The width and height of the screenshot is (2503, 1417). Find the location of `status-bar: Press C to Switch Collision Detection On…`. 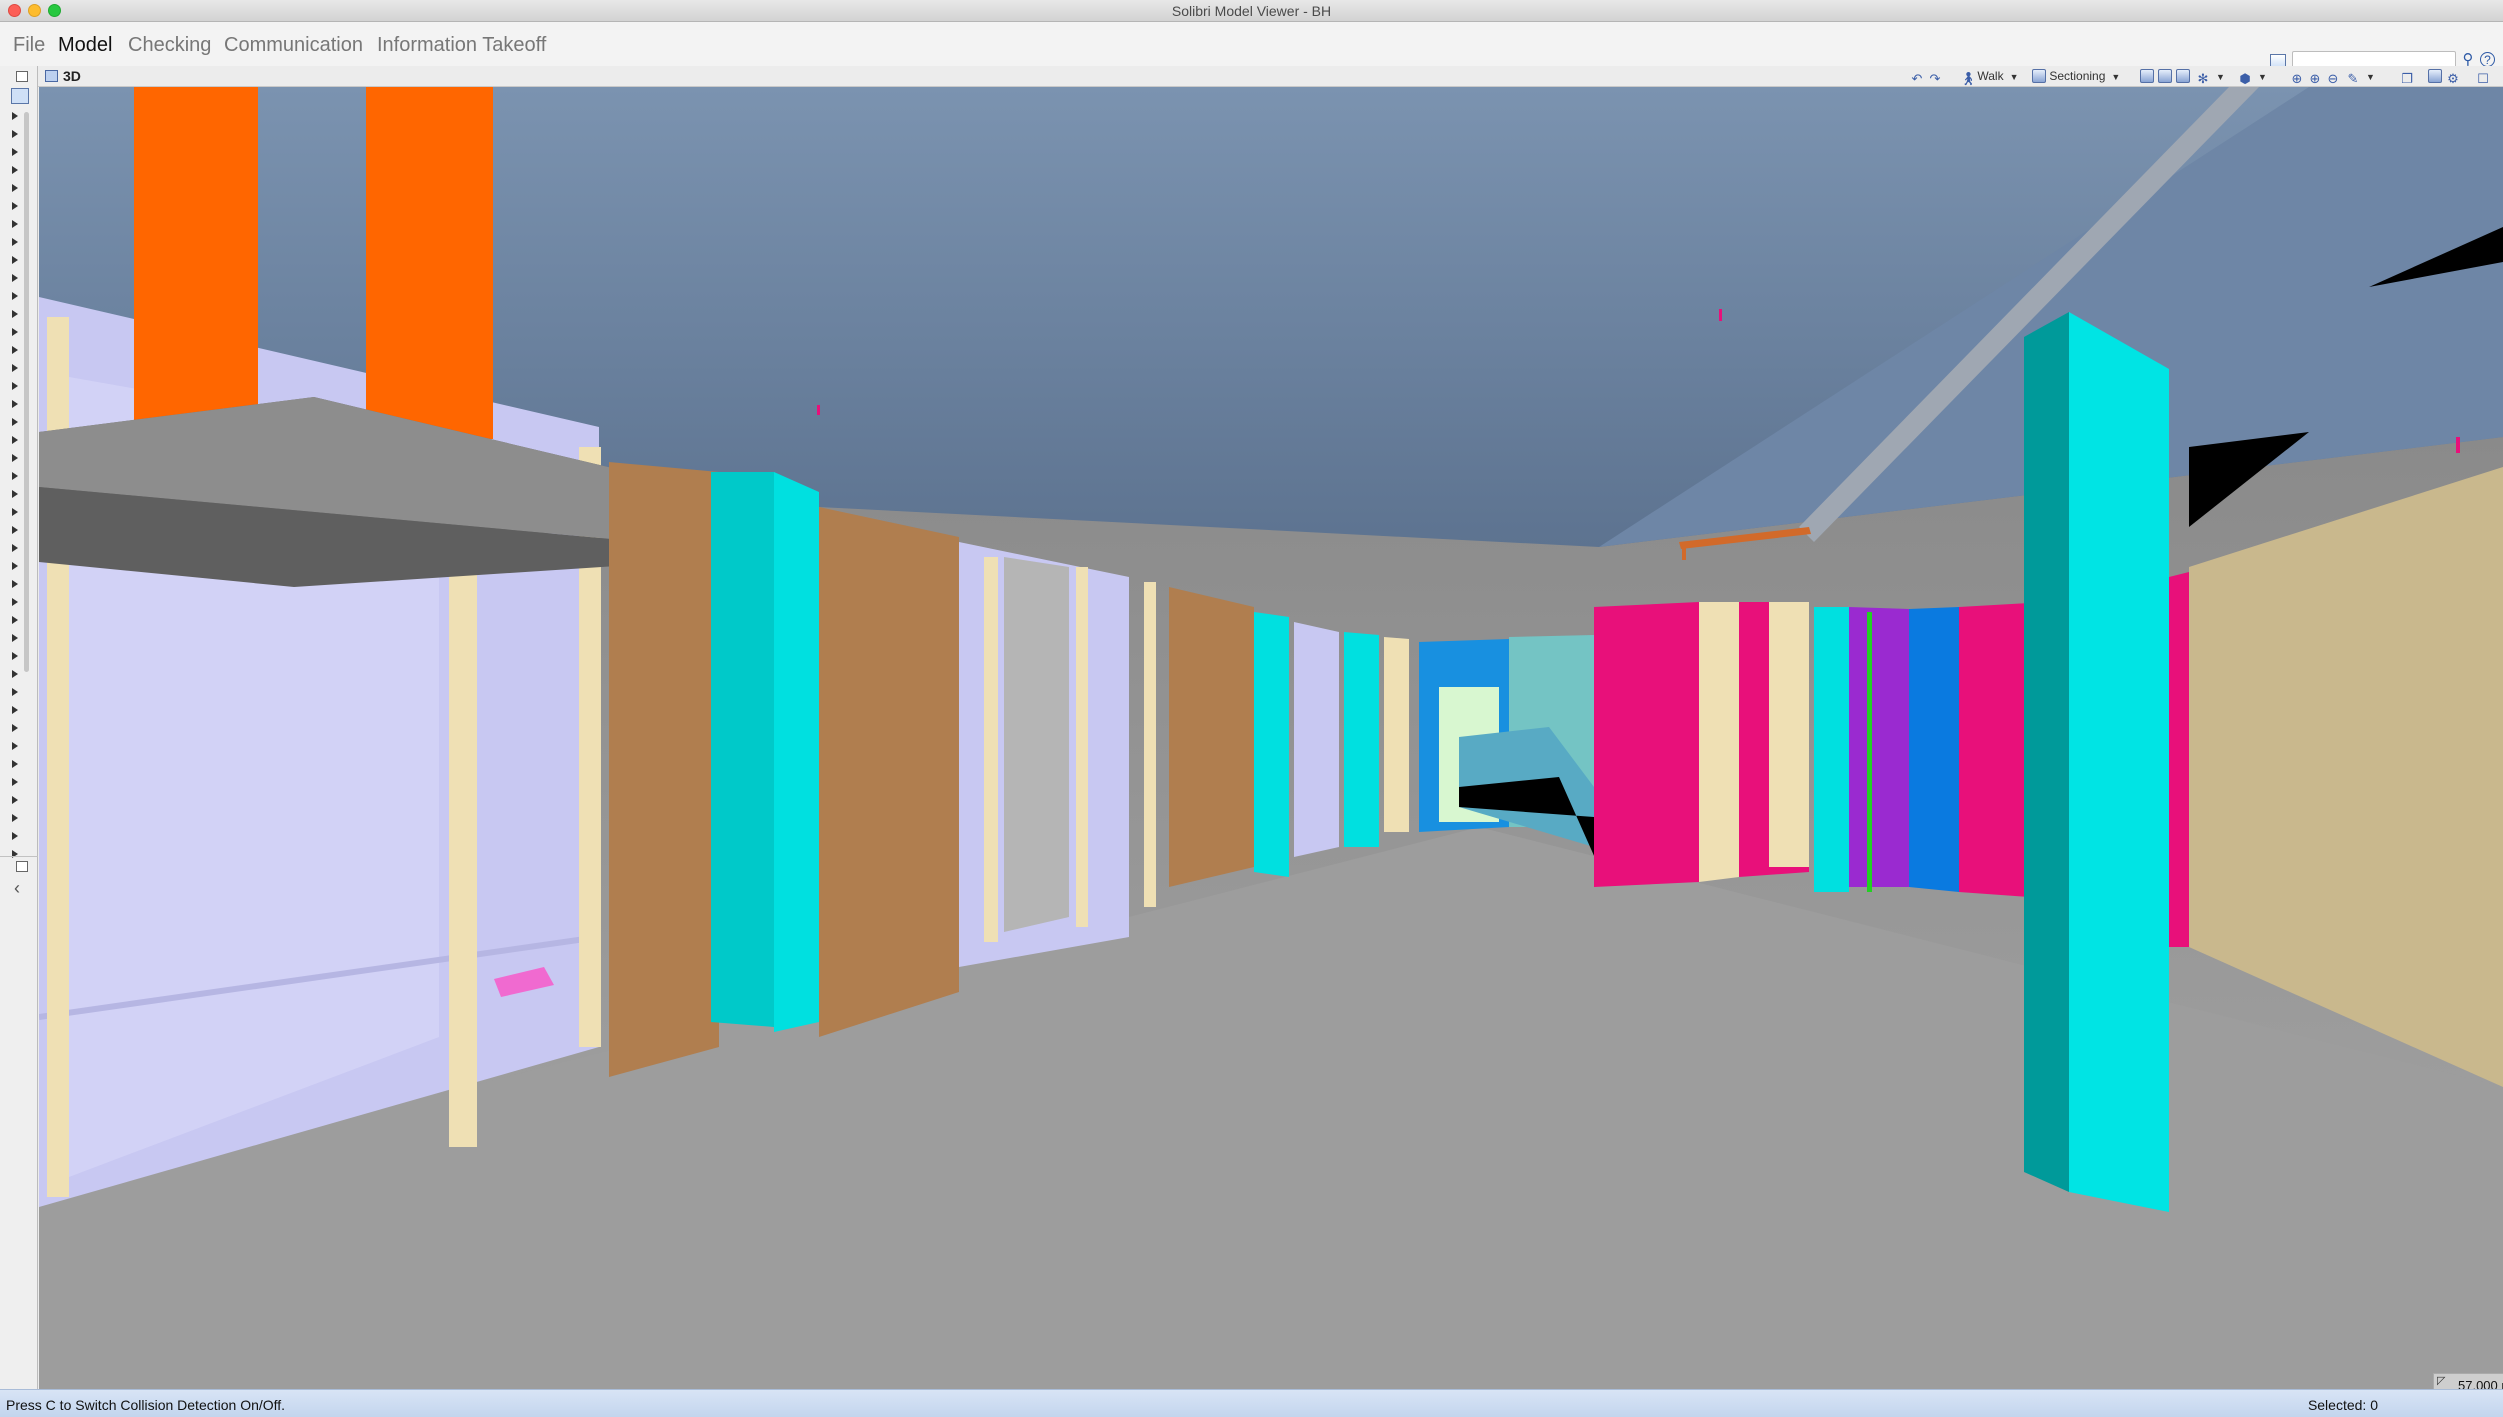

status-bar: Press C to Switch Collision Detection On… is located at coordinates (1251, 1403).